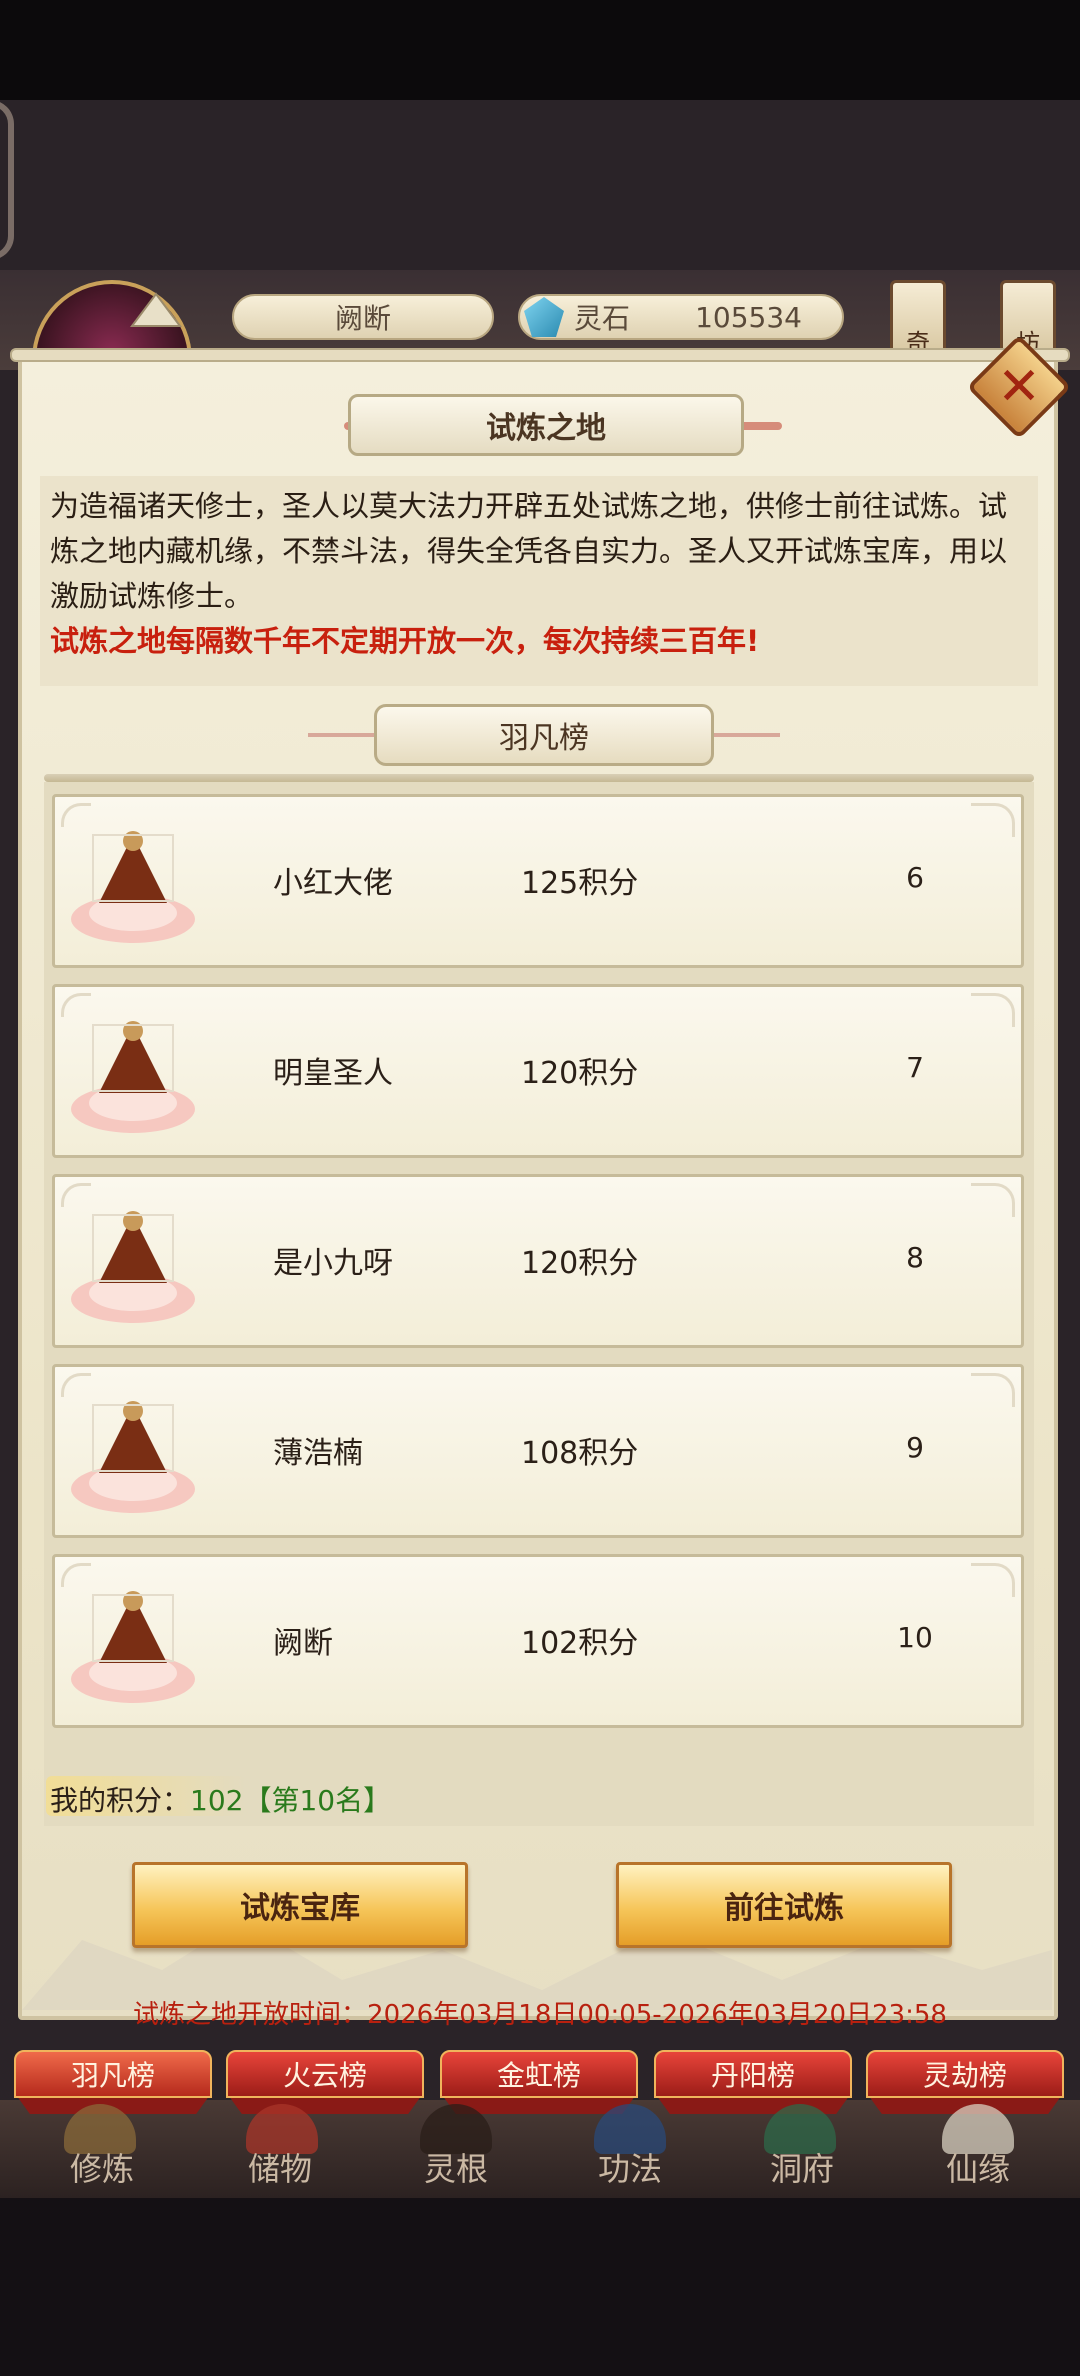  What do you see at coordinates (102, 2167) in the screenshot?
I see `nav-cultivate: 修炼` at bounding box center [102, 2167].